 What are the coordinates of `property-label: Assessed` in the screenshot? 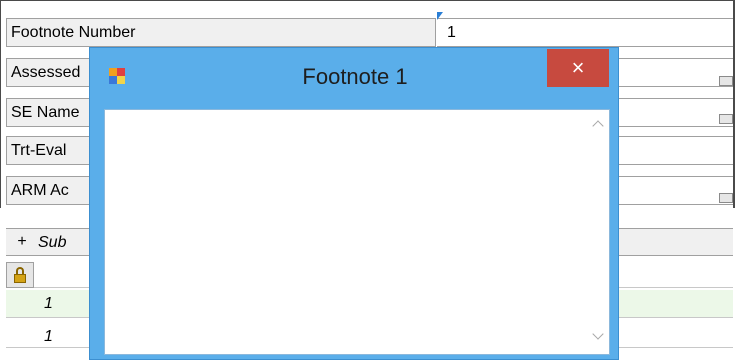 It's located at (46, 72).